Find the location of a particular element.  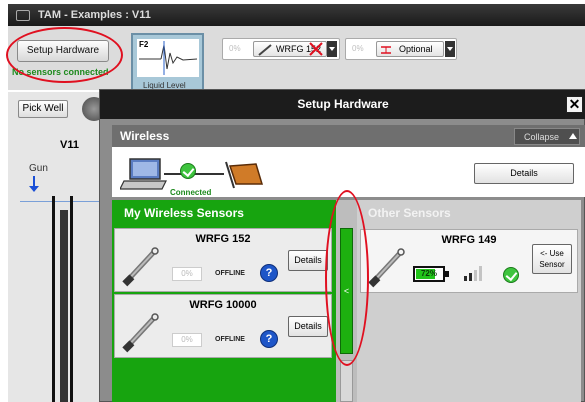

sensor-slot-1: 0% WRFG 152 is located at coordinates (281, 49).